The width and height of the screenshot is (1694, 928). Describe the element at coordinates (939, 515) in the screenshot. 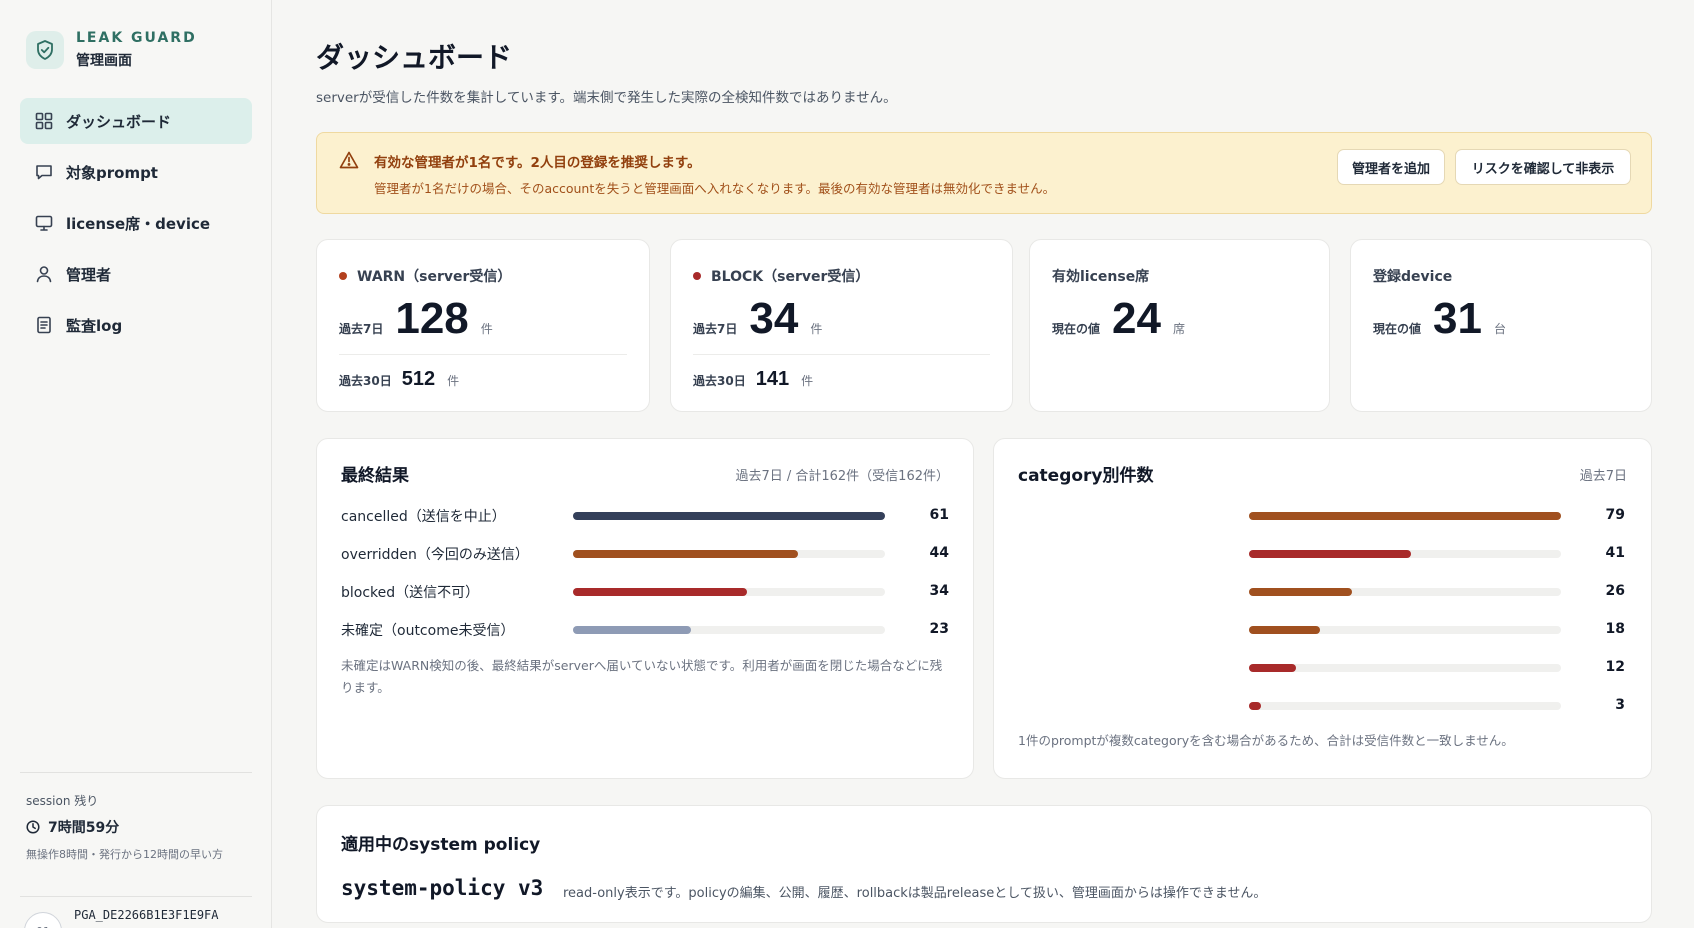

I see `bar-value: 61` at that location.